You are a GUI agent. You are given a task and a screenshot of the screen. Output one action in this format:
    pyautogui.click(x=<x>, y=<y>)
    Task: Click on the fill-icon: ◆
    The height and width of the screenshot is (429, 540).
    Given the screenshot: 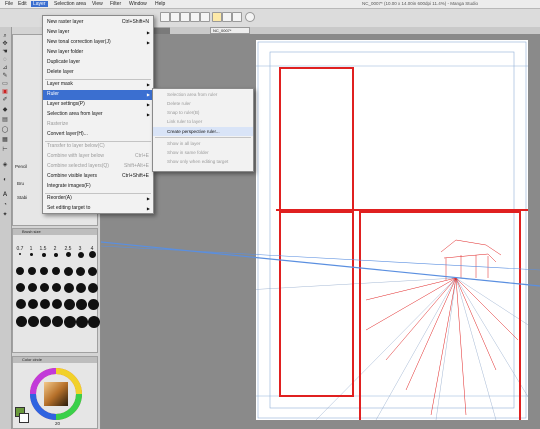 What is the action you would take?
    pyautogui.click(x=5, y=110)
    